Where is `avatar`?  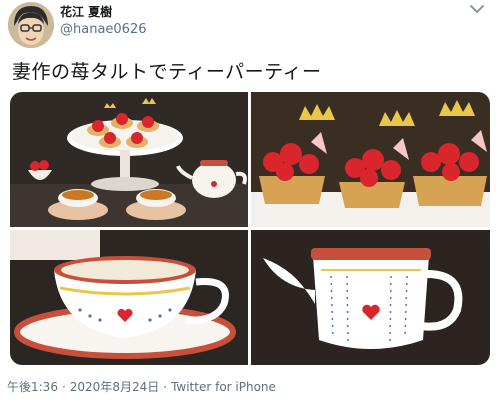
avatar is located at coordinates (31, 25).